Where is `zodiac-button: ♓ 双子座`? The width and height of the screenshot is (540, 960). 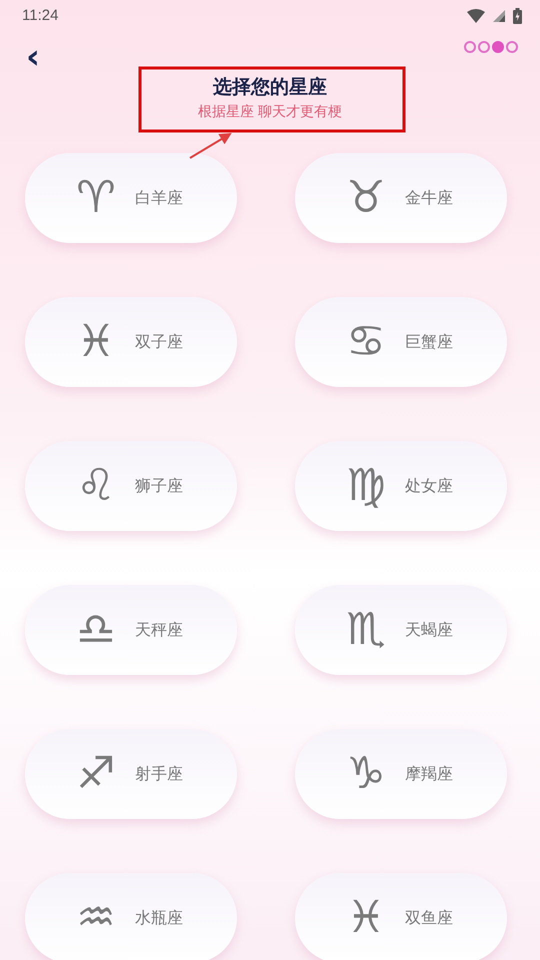 zodiac-button: ♓ 双子座 is located at coordinates (131, 341).